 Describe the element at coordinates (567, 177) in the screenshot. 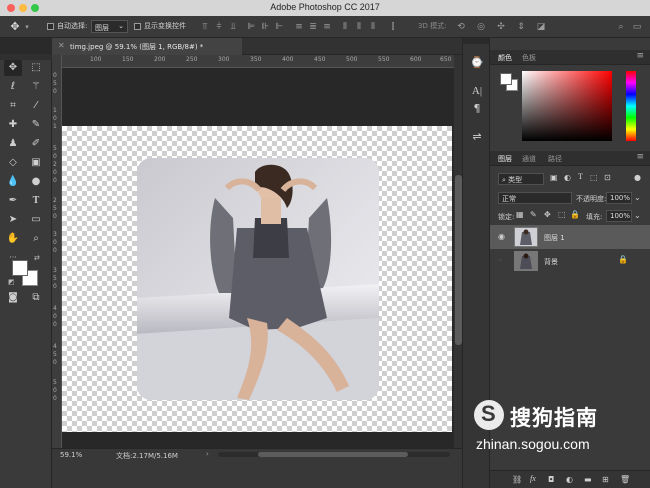

I see `filter-adjustment-icon: ◐` at that location.